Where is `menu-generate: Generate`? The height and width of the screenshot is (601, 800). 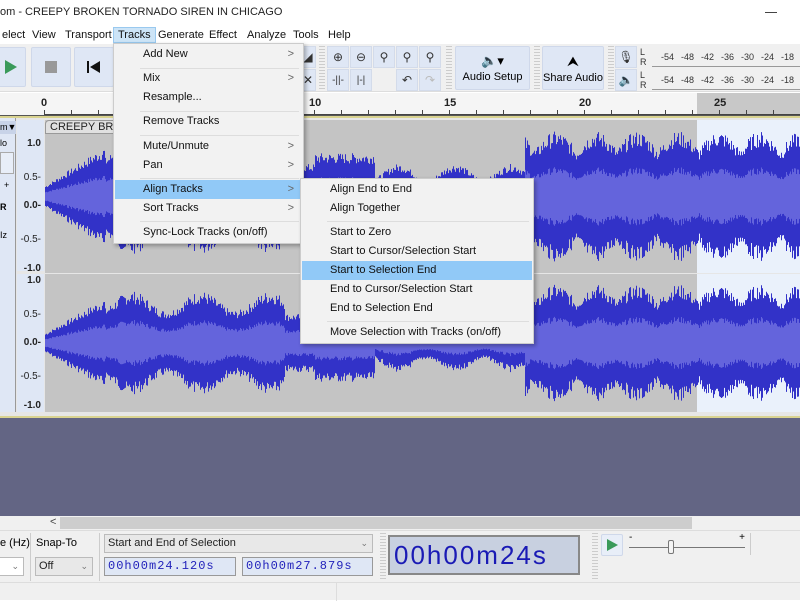
menu-generate: Generate is located at coordinates (181, 35).